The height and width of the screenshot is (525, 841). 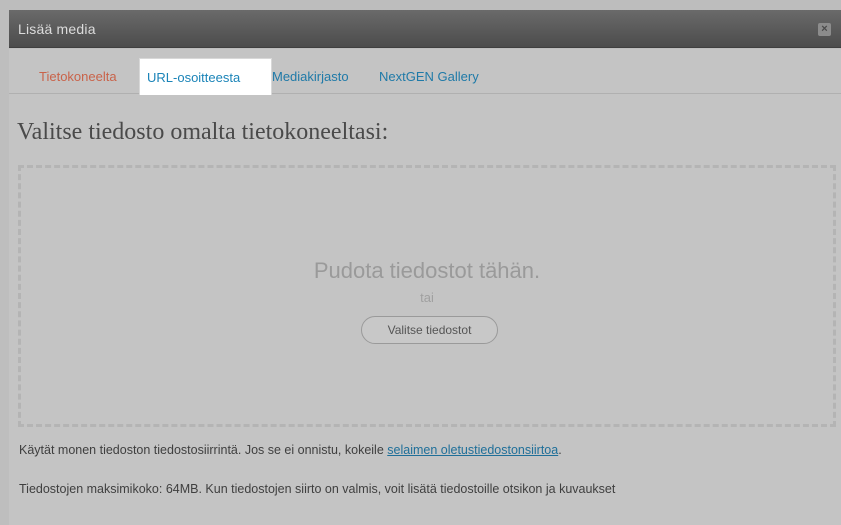 What do you see at coordinates (420, 5) in the screenshot?
I see `window-frame-top` at bounding box center [420, 5].